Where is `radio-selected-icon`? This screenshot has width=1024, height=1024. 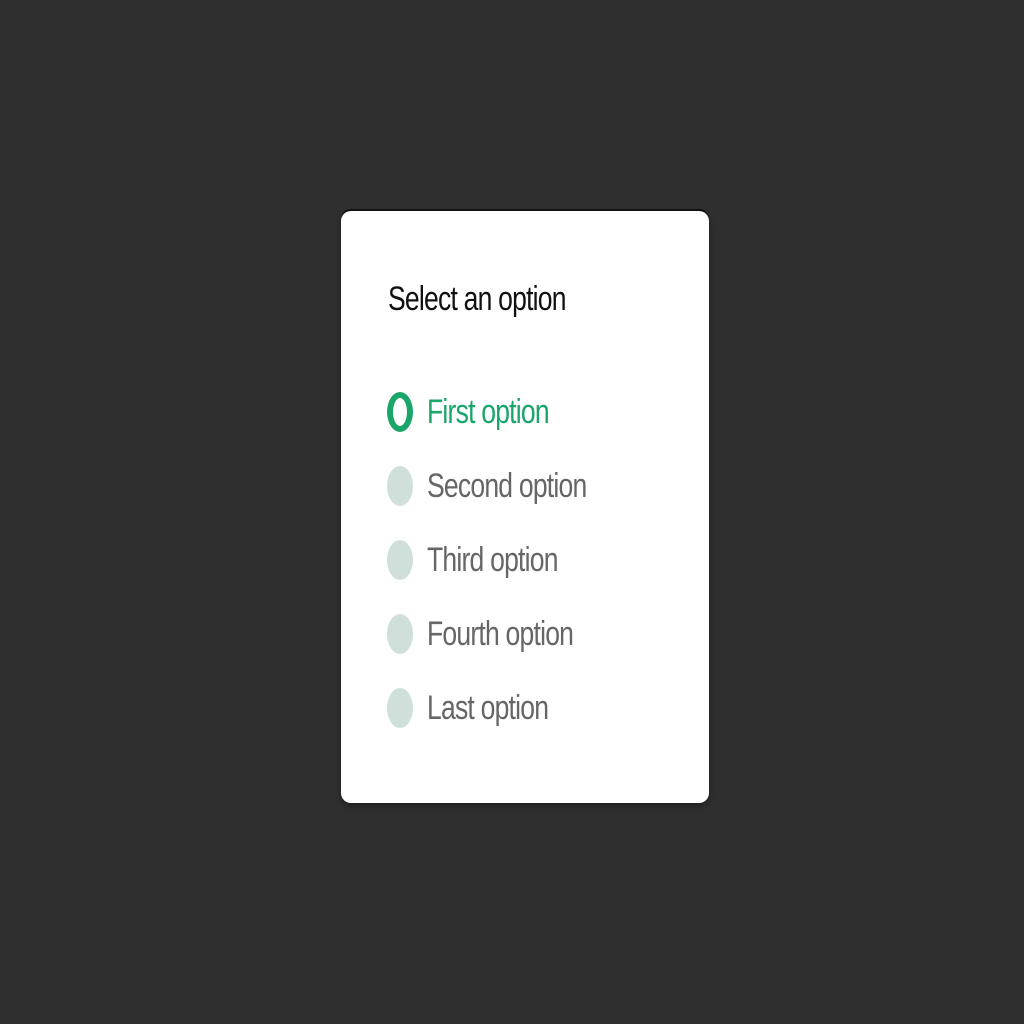
radio-selected-icon is located at coordinates (400, 412).